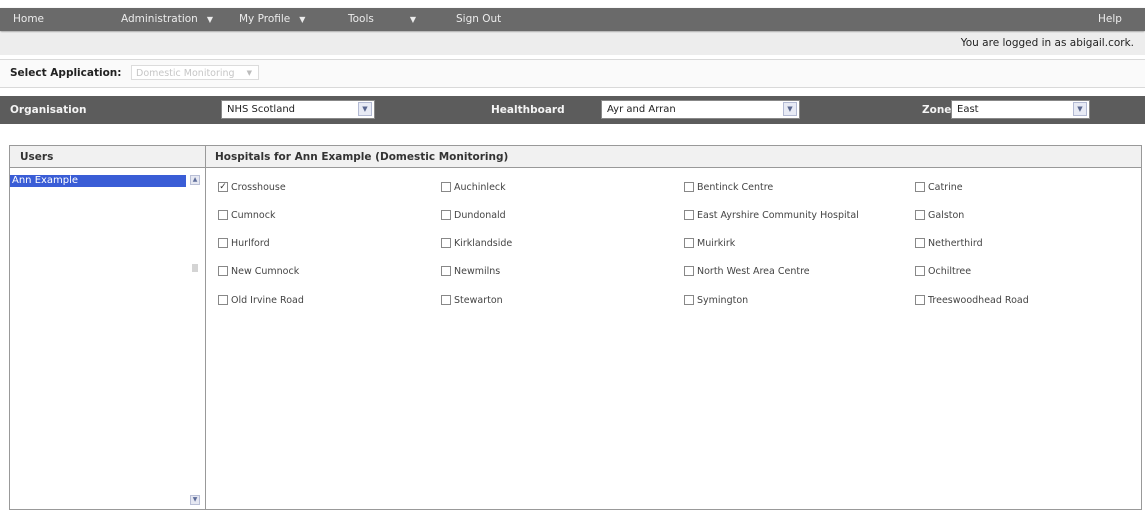 This screenshot has height=510, width=1145. What do you see at coordinates (258, 187) in the screenshot?
I see `hospital-label: Crosshouse` at bounding box center [258, 187].